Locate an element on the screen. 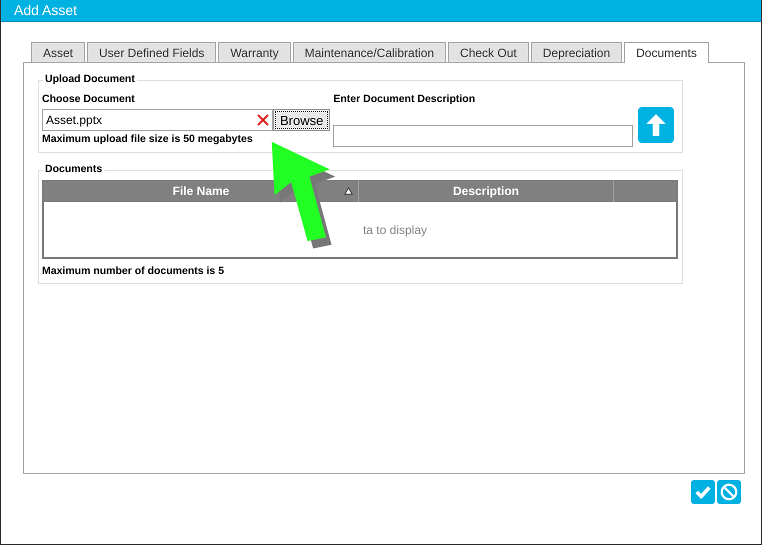 The width and height of the screenshot is (762, 545). window-title: Add Asset is located at coordinates (46, 10).